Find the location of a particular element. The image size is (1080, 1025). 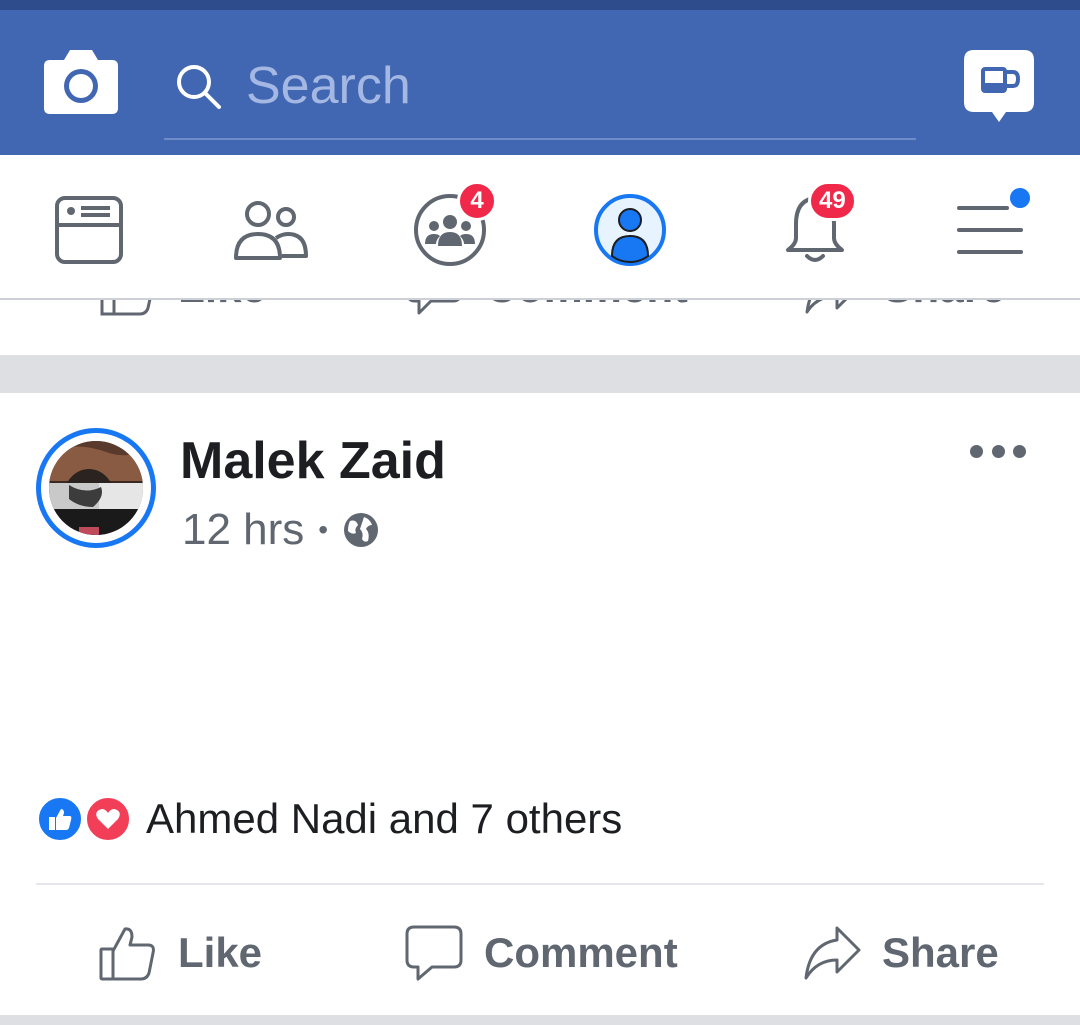

reaction-icons is located at coordinates (86, 819).